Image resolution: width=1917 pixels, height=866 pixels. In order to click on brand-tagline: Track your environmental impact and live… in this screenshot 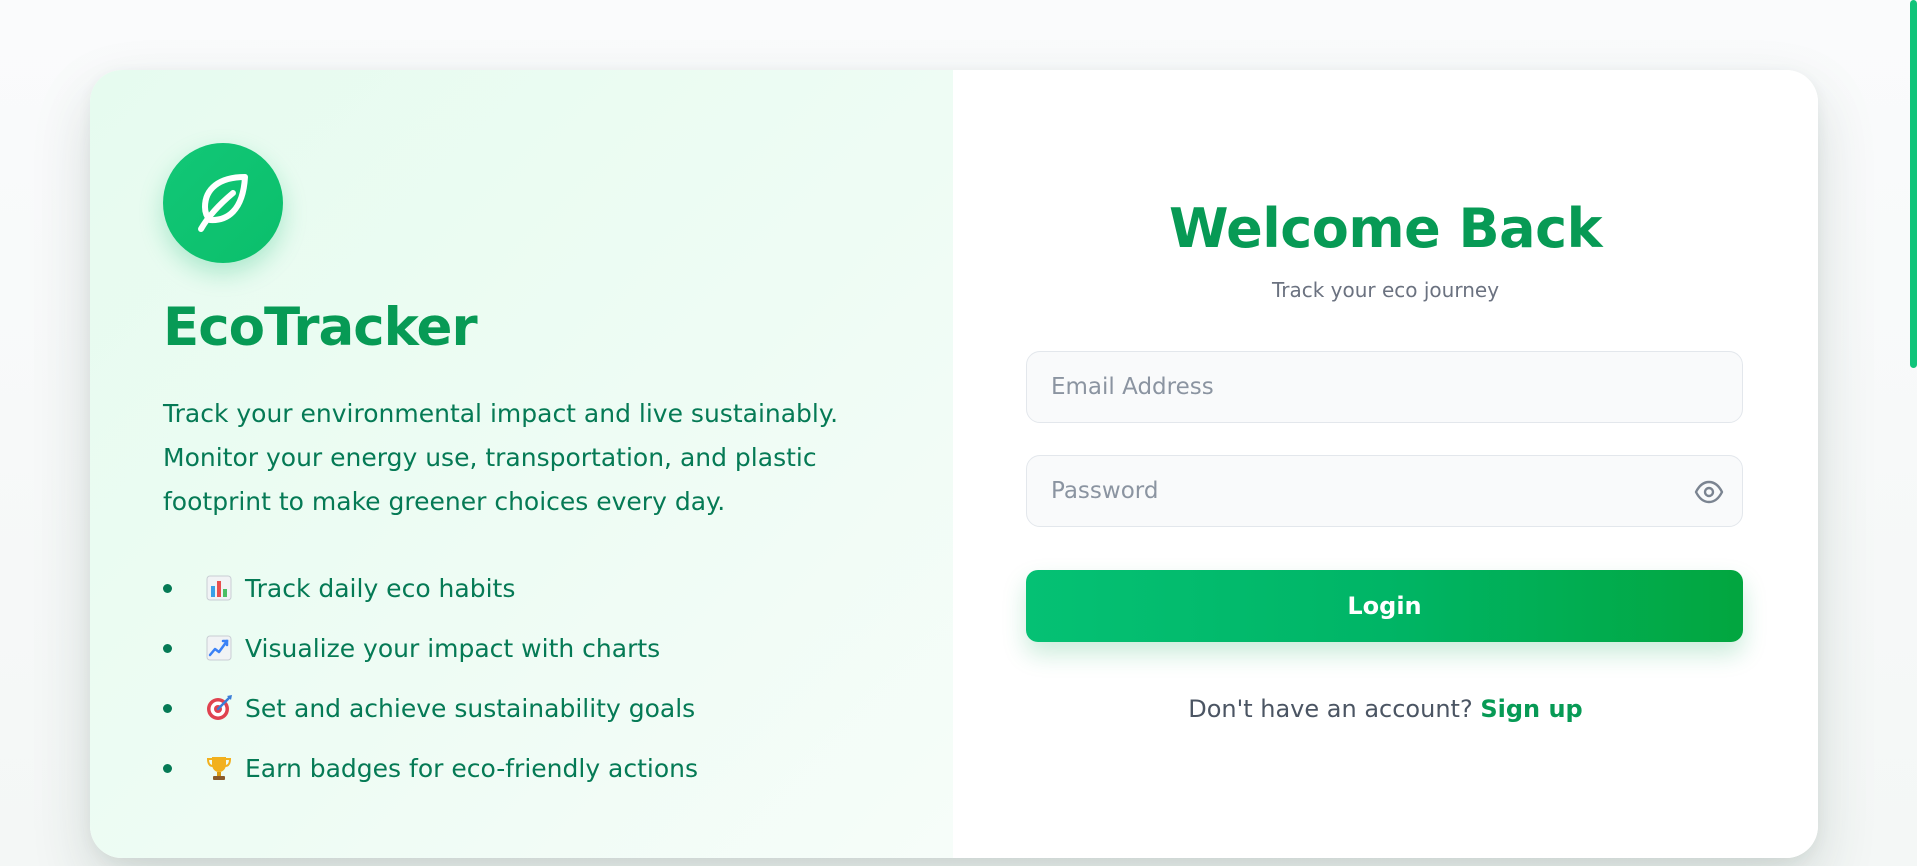, I will do `click(501, 457)`.